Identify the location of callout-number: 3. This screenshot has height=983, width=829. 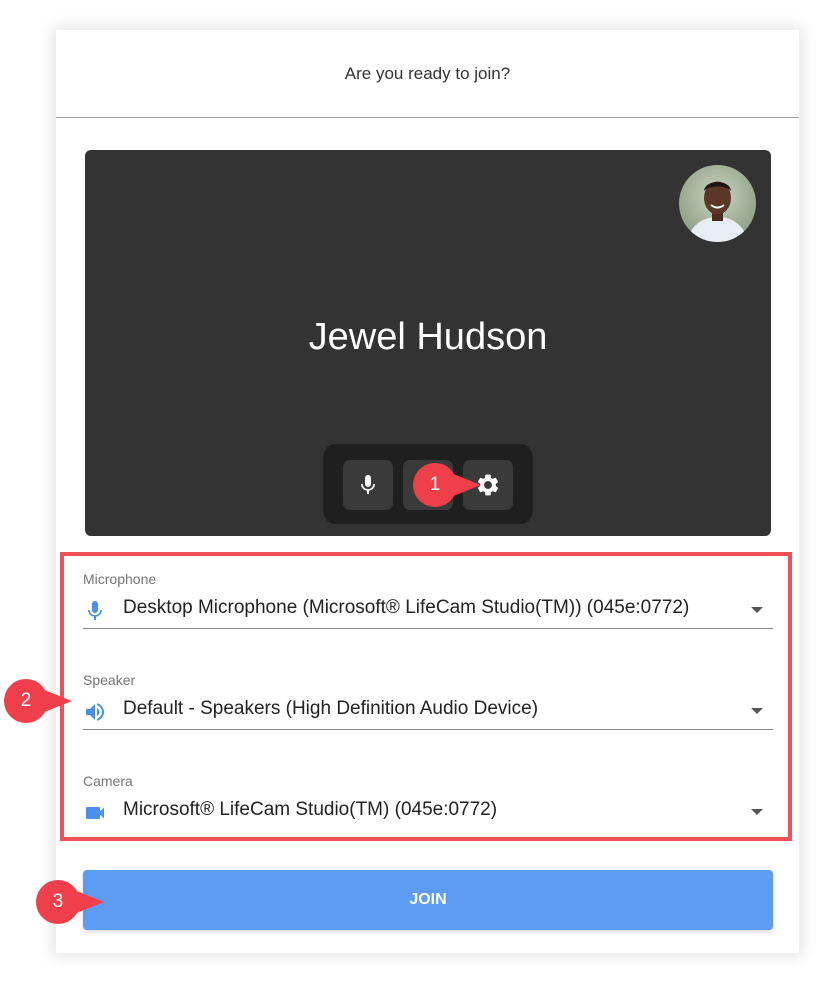
(58, 901).